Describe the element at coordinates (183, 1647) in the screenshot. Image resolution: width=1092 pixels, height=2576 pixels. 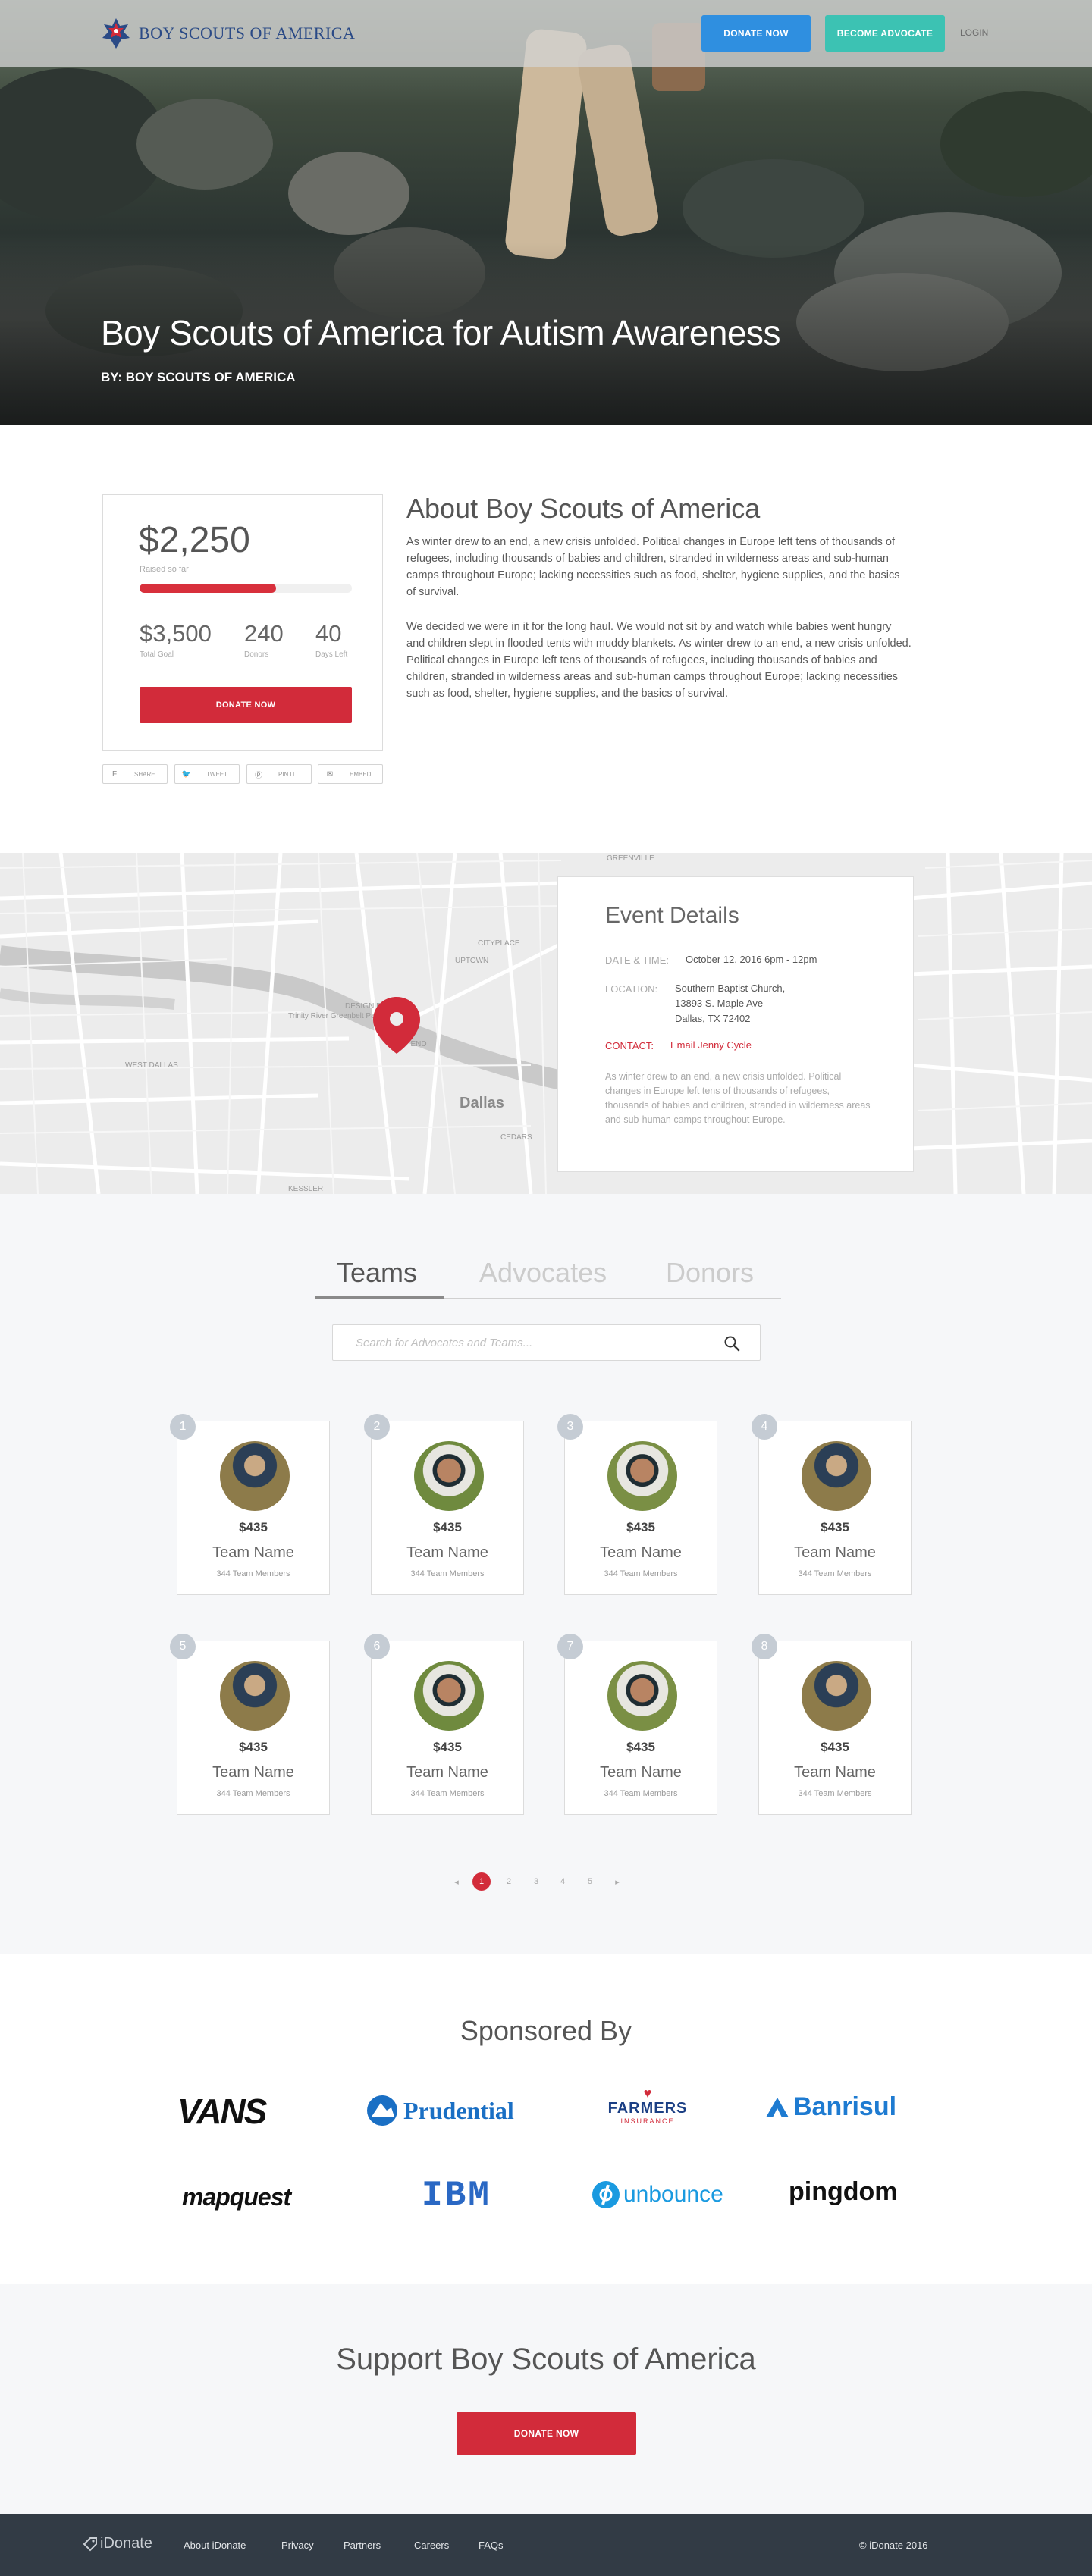
I see `team-rank-badge: 5` at that location.